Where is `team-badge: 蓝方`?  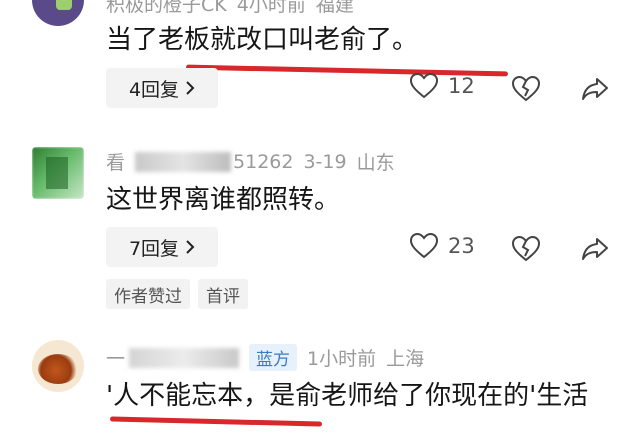 team-badge: 蓝方 is located at coordinates (273, 357).